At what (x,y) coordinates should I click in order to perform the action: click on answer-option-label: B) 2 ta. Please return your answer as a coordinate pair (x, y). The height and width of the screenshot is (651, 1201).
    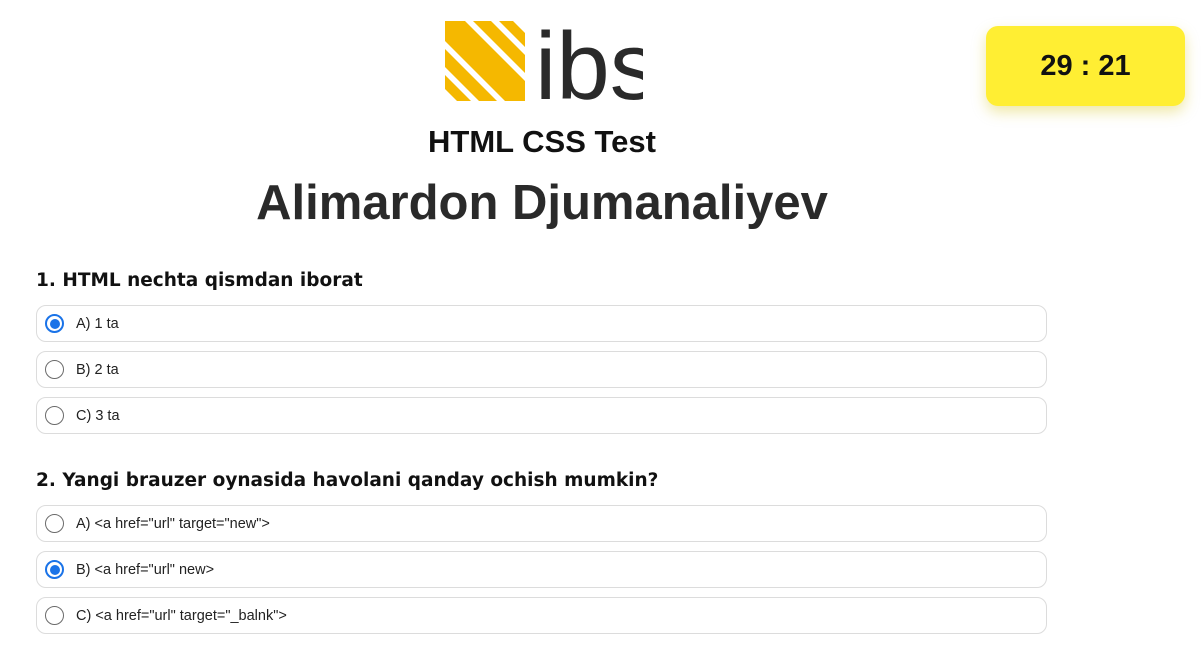
    Looking at the image, I should click on (97, 369).